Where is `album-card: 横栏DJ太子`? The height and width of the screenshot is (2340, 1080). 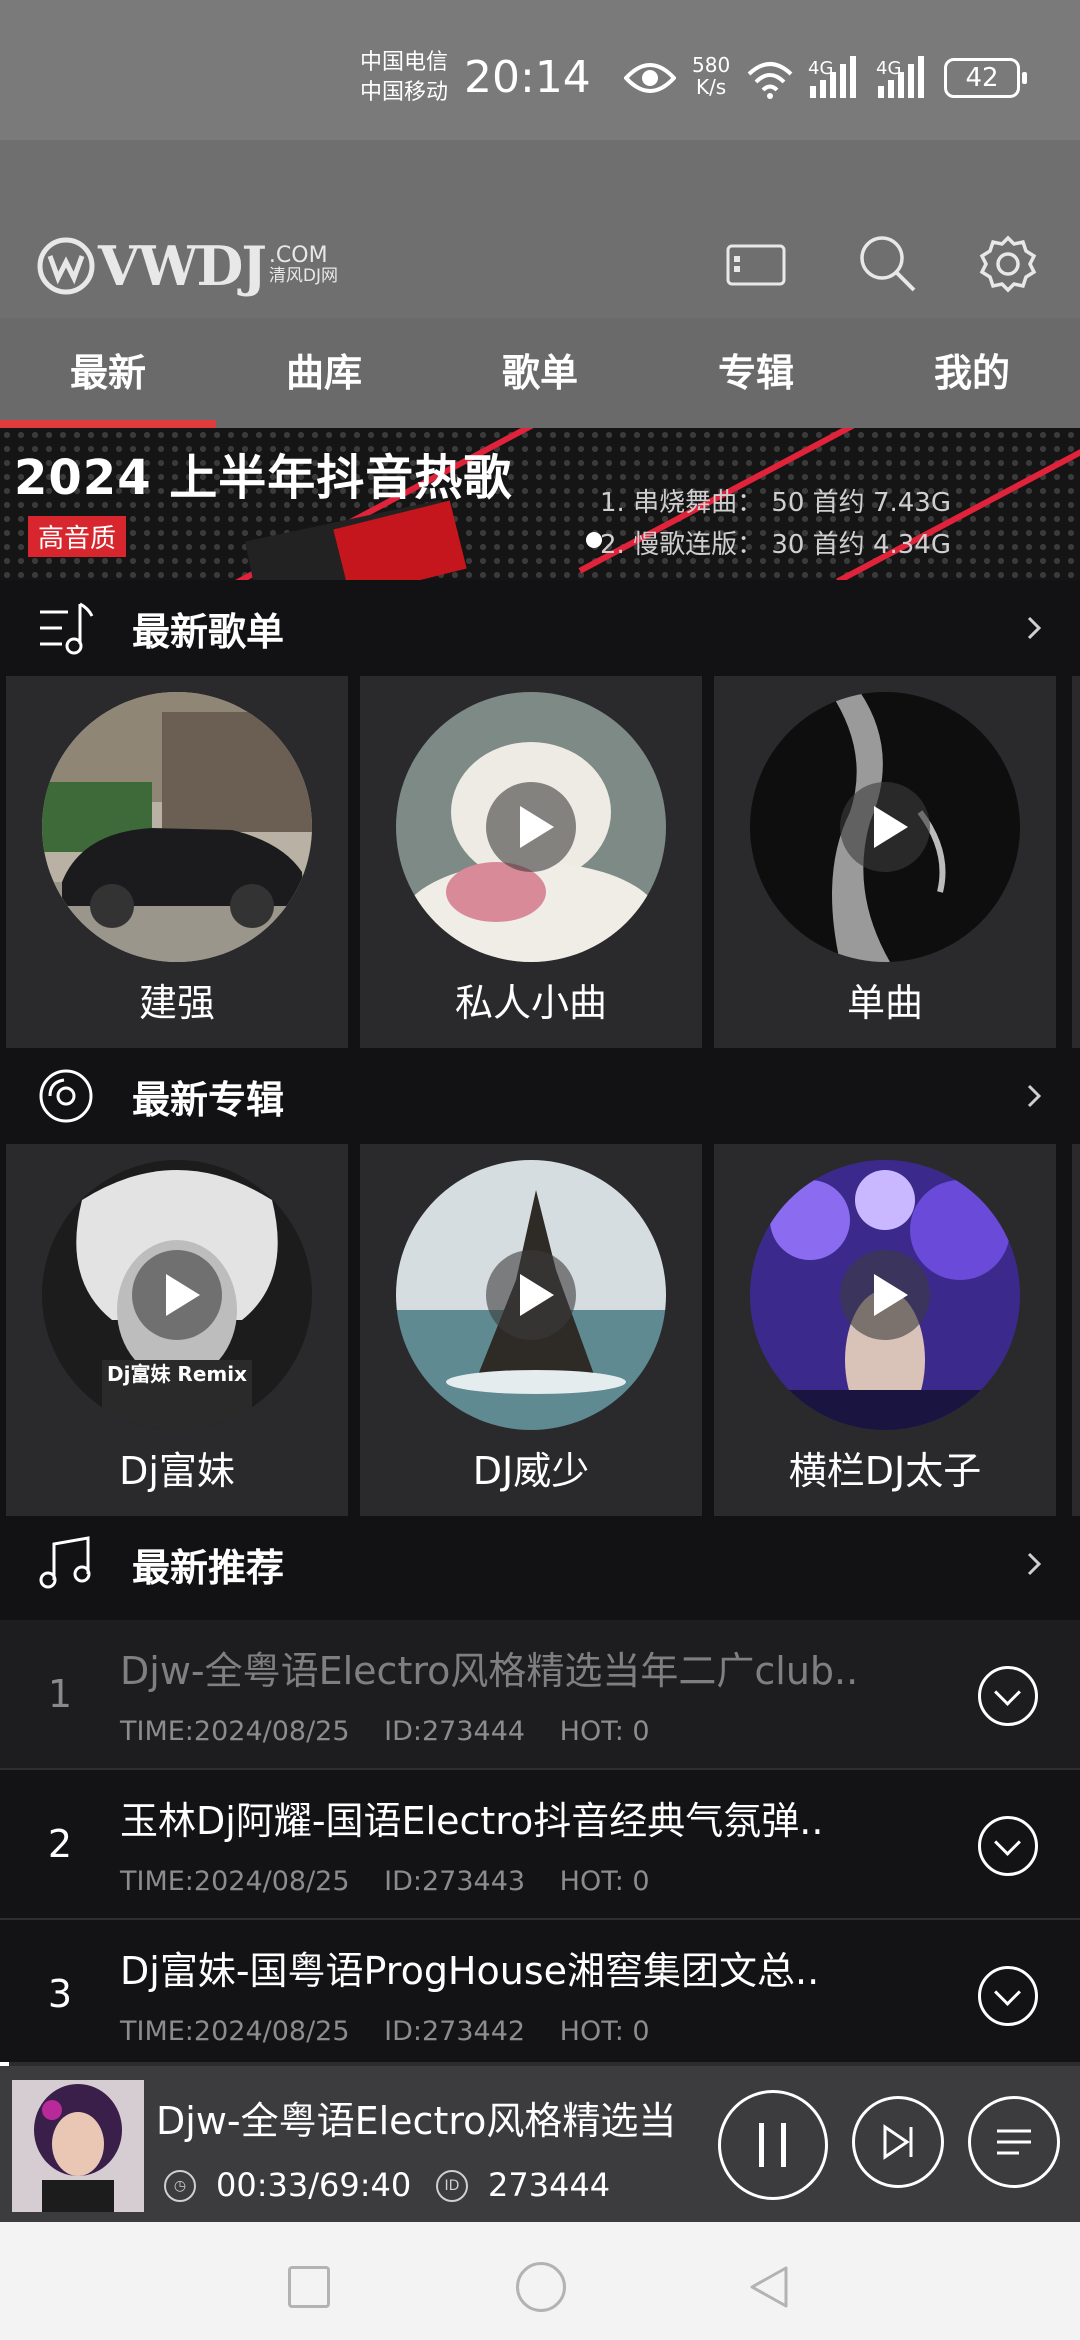 album-card: 横栏DJ太子 is located at coordinates (885, 1330).